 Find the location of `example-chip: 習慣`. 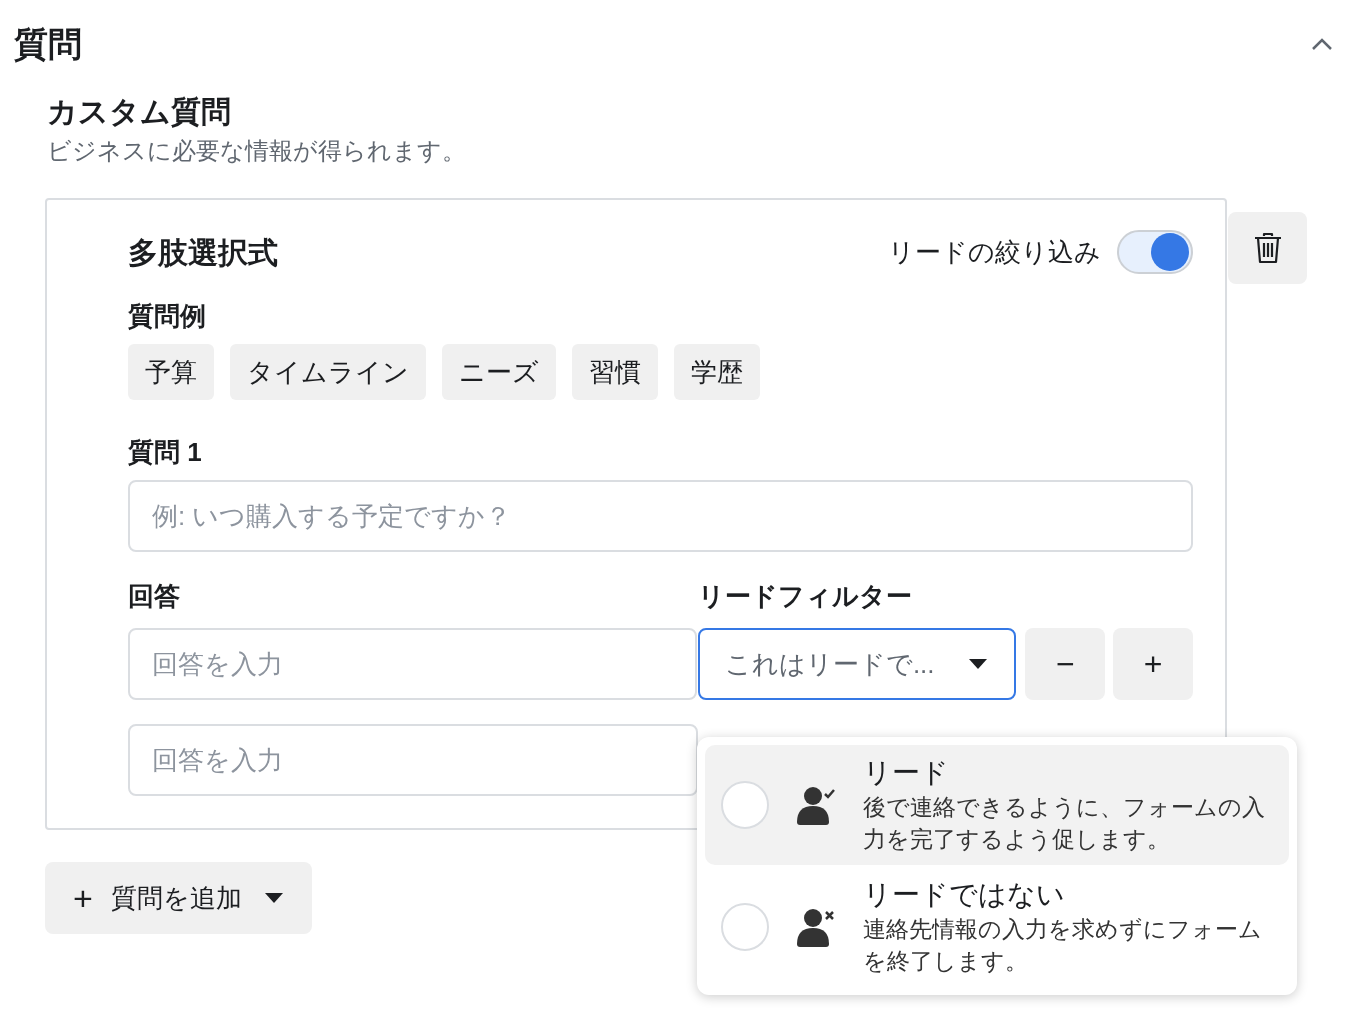

example-chip: 習慣 is located at coordinates (615, 372).